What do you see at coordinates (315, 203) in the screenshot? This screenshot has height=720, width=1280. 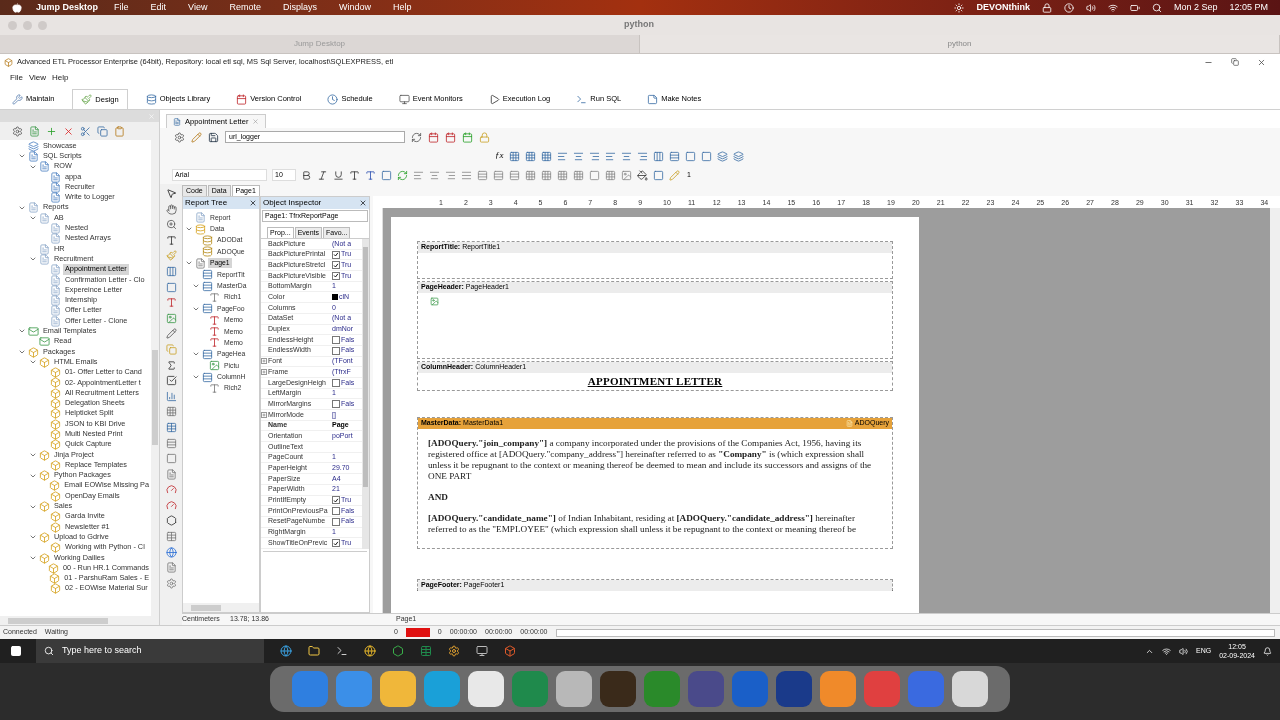 I see `panel-header: Object Inspector` at bounding box center [315, 203].